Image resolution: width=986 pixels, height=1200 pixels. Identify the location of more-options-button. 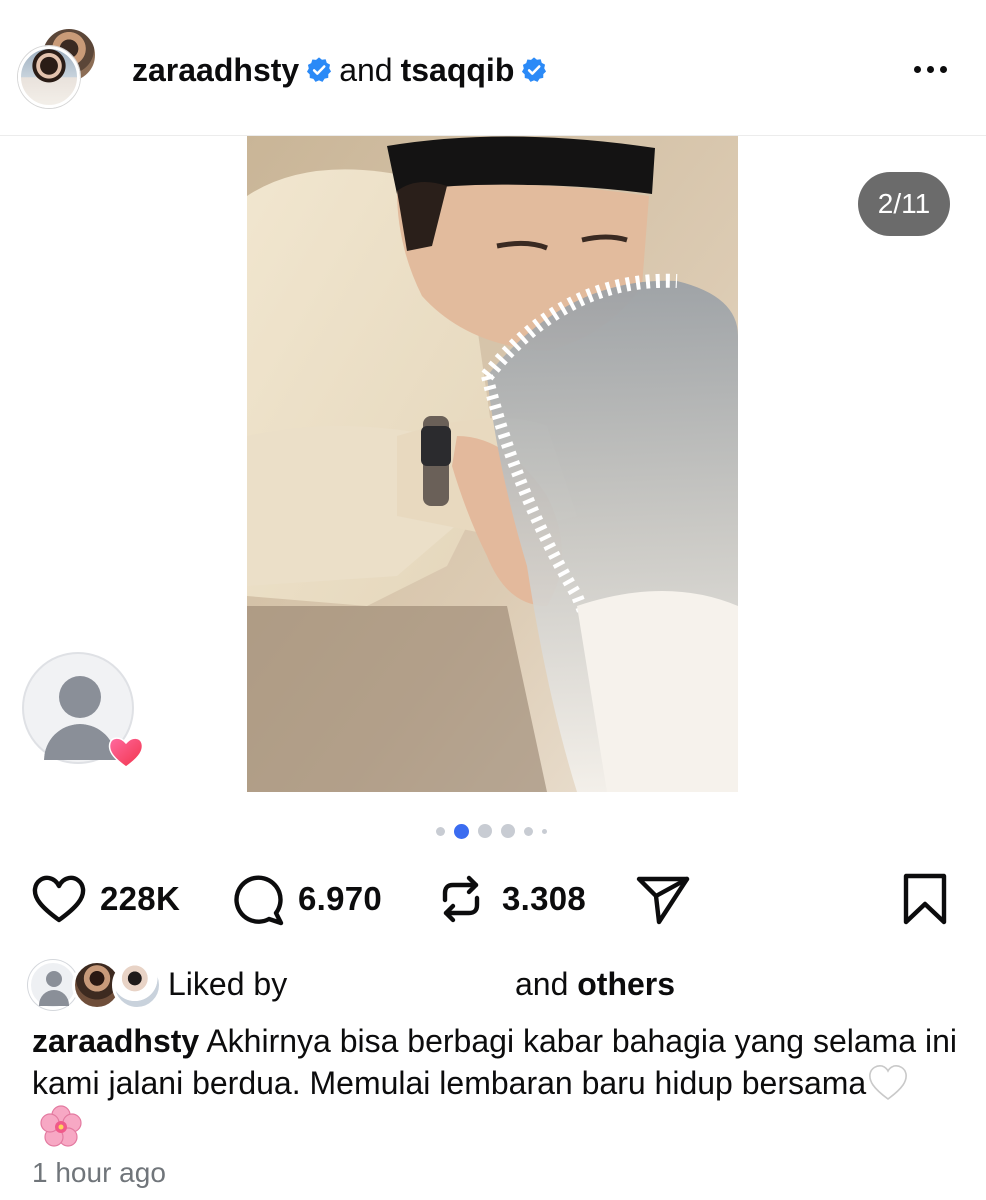
(930, 69).